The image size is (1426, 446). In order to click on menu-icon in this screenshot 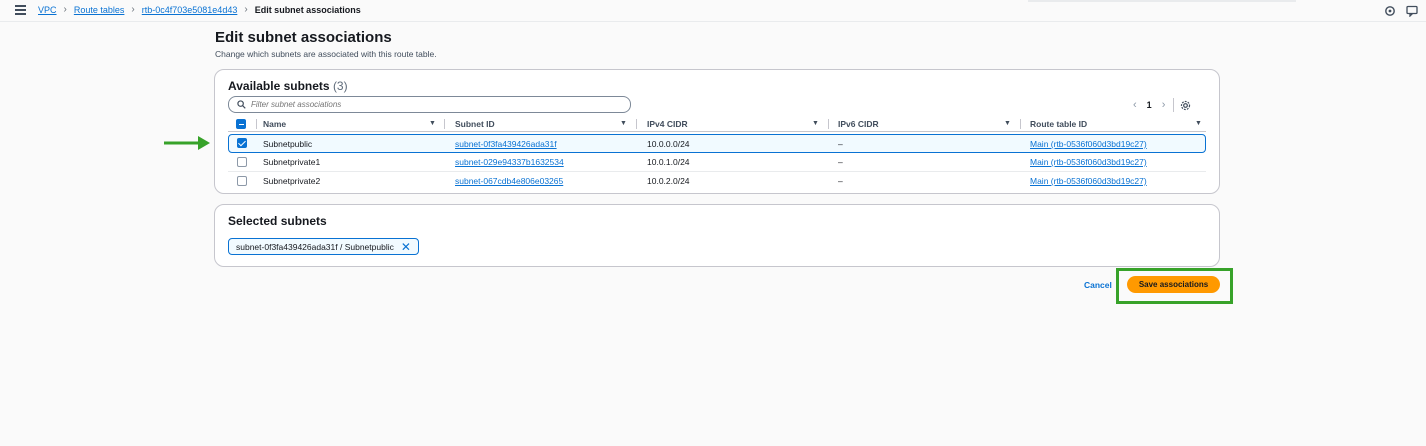, I will do `click(20, 10)`.